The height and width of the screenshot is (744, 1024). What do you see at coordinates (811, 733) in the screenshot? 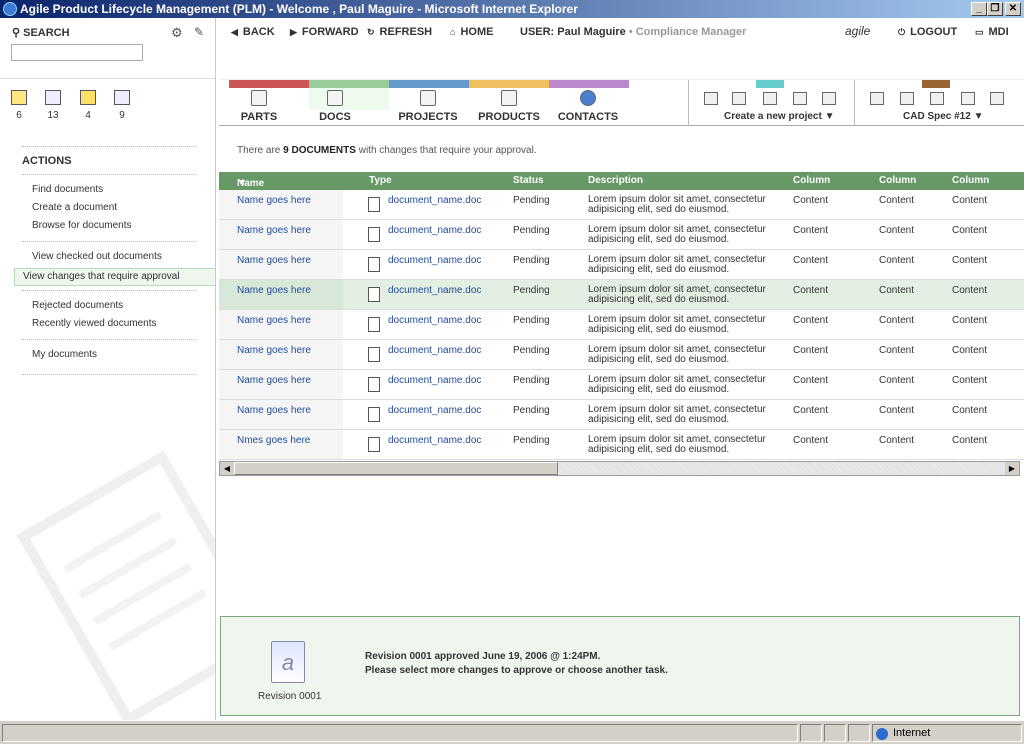
I see `status-panel` at bounding box center [811, 733].